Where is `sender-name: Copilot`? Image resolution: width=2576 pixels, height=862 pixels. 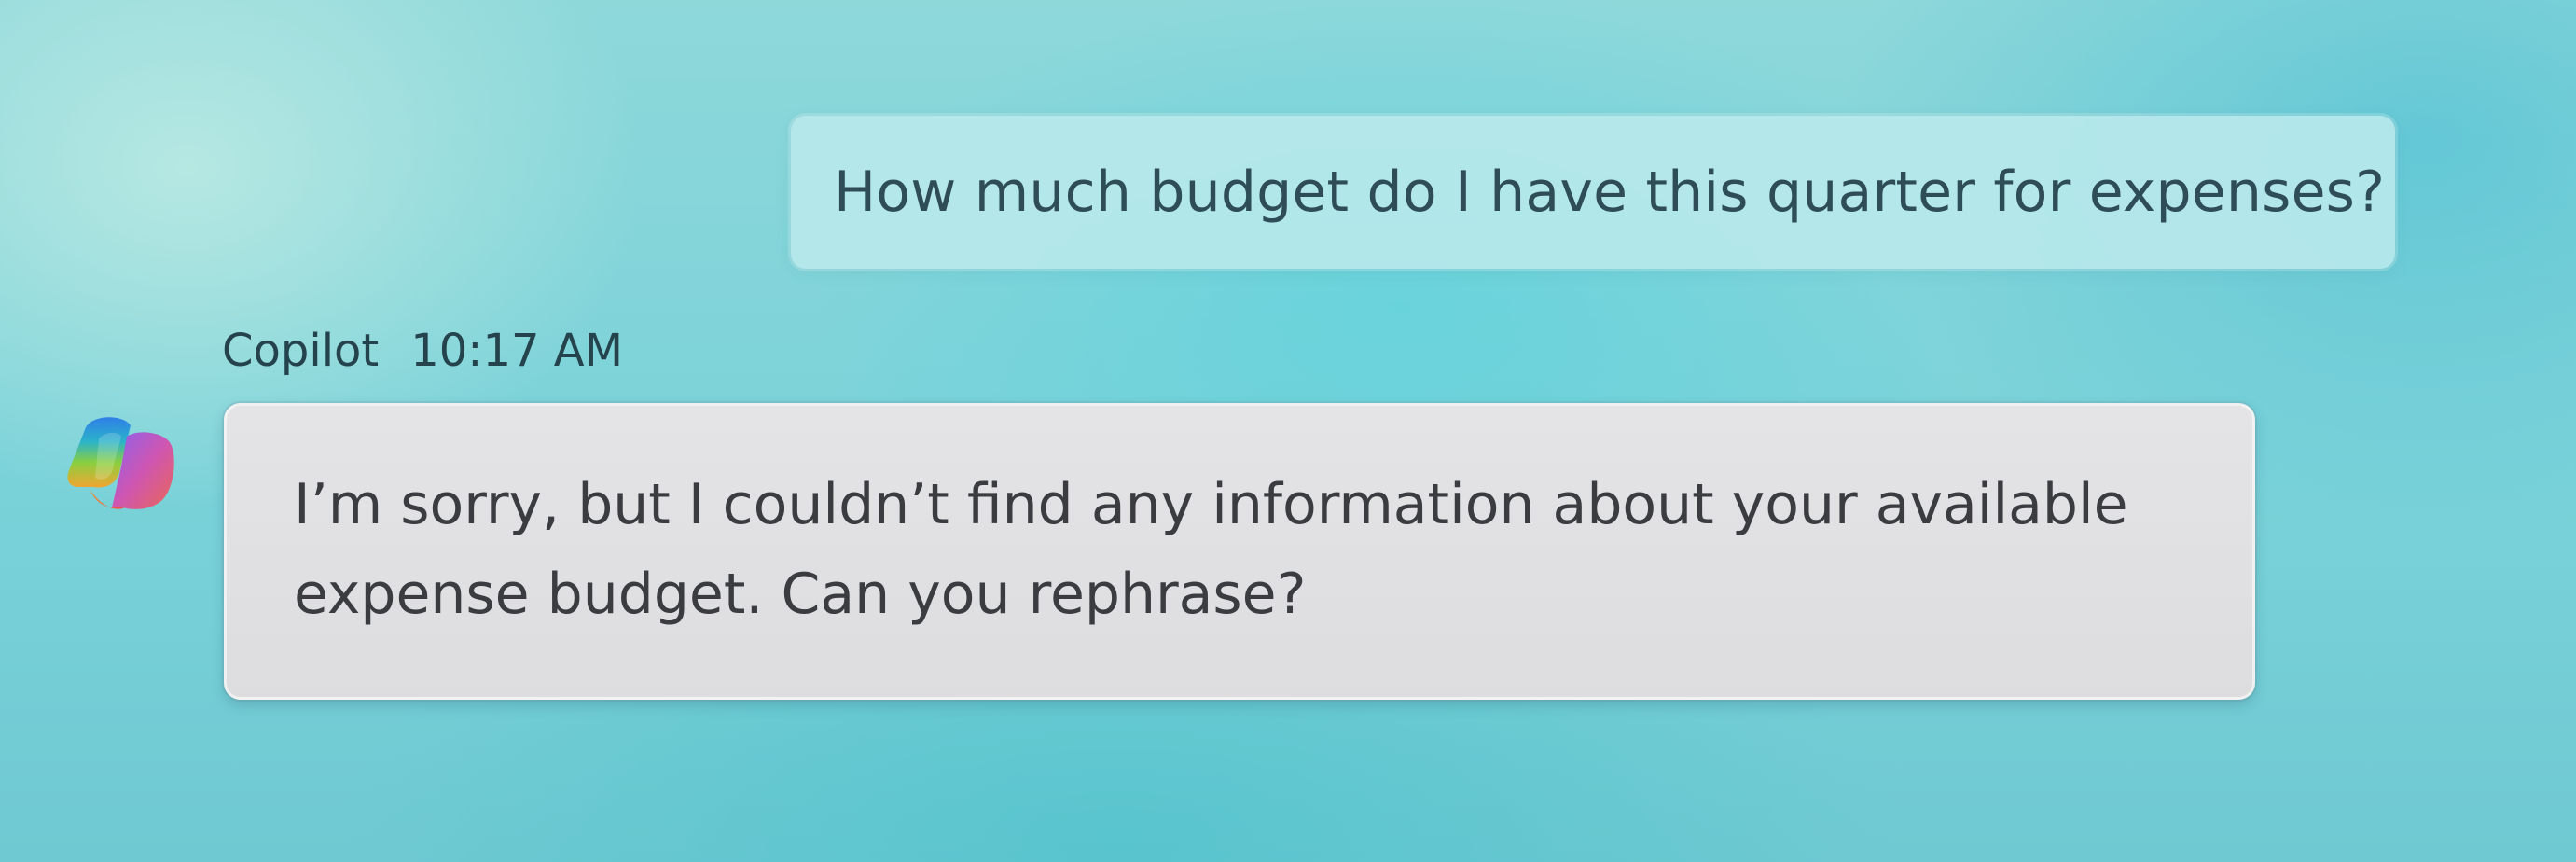
sender-name: Copilot is located at coordinates (301, 351).